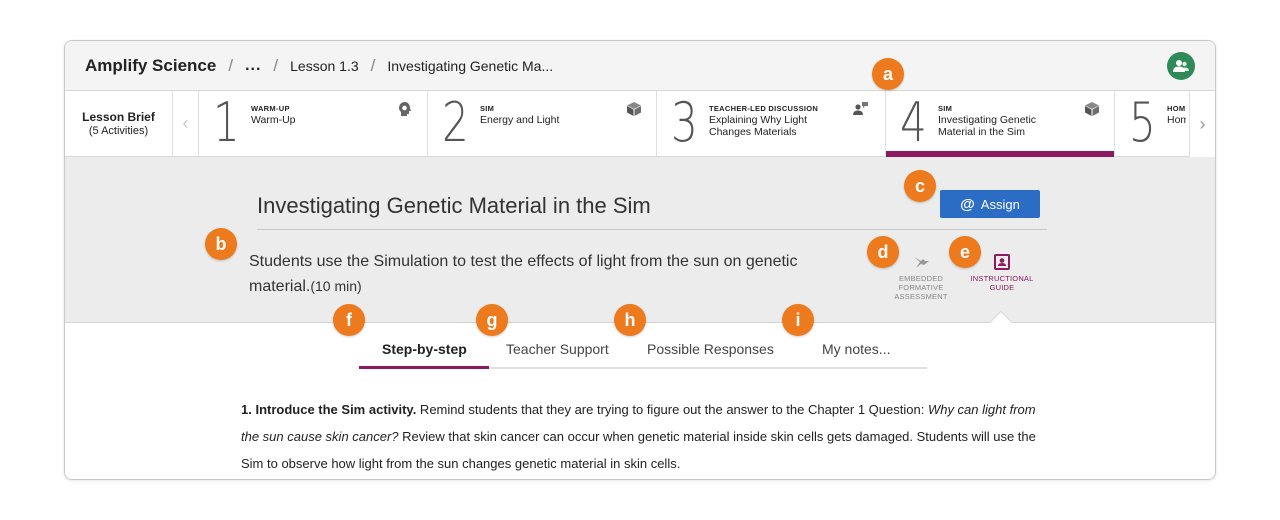  I want to click on activity-title: Warm-Up, so click(273, 120).